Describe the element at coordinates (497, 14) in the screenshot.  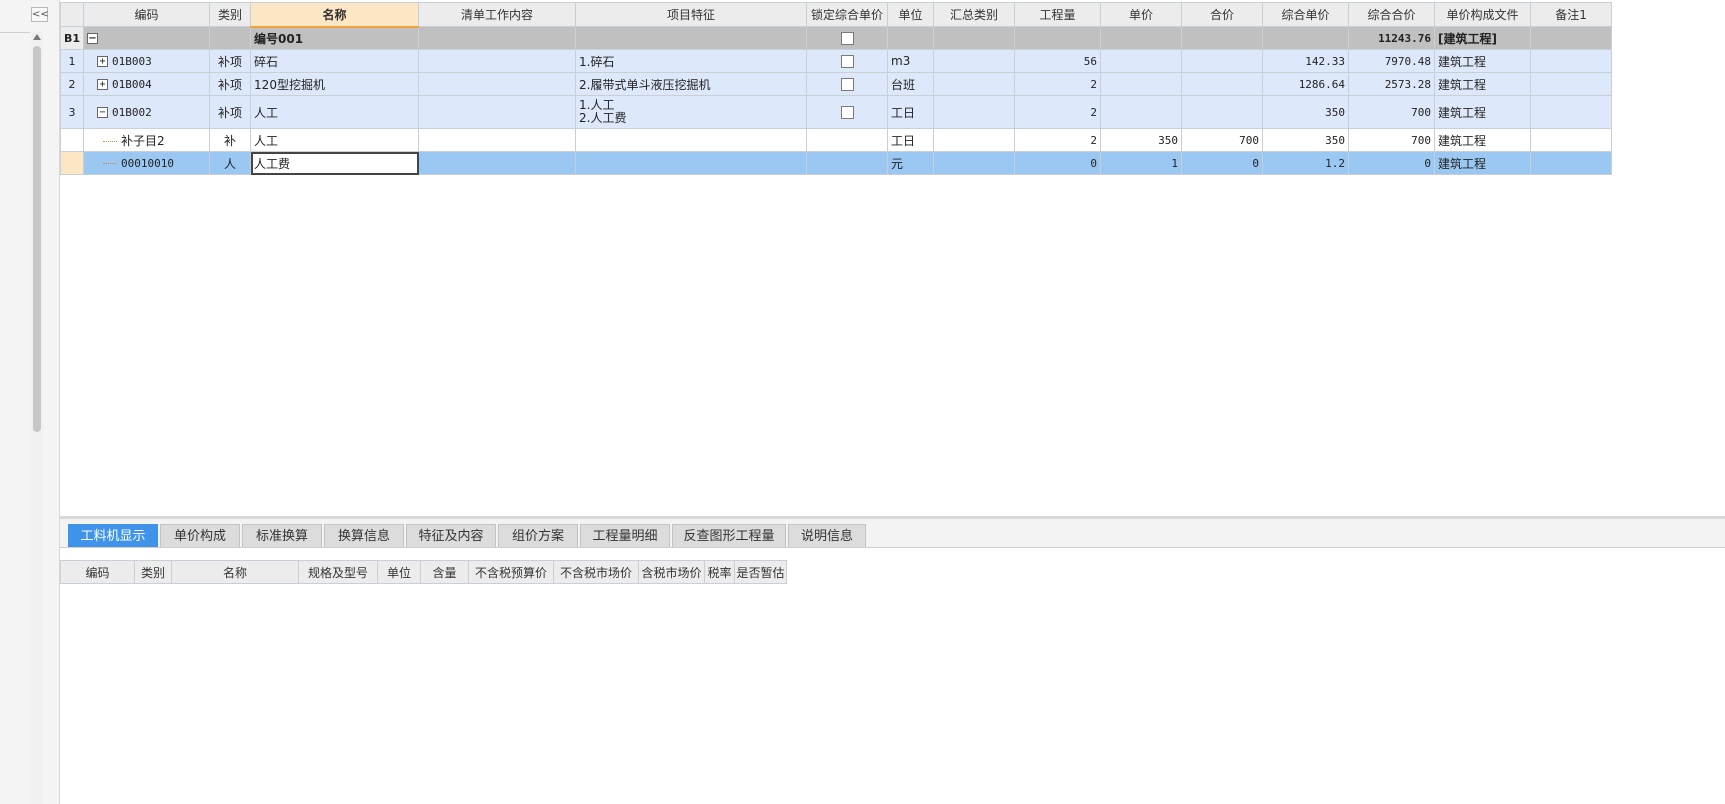
I see `header-work-content: 清单工作内容` at that location.